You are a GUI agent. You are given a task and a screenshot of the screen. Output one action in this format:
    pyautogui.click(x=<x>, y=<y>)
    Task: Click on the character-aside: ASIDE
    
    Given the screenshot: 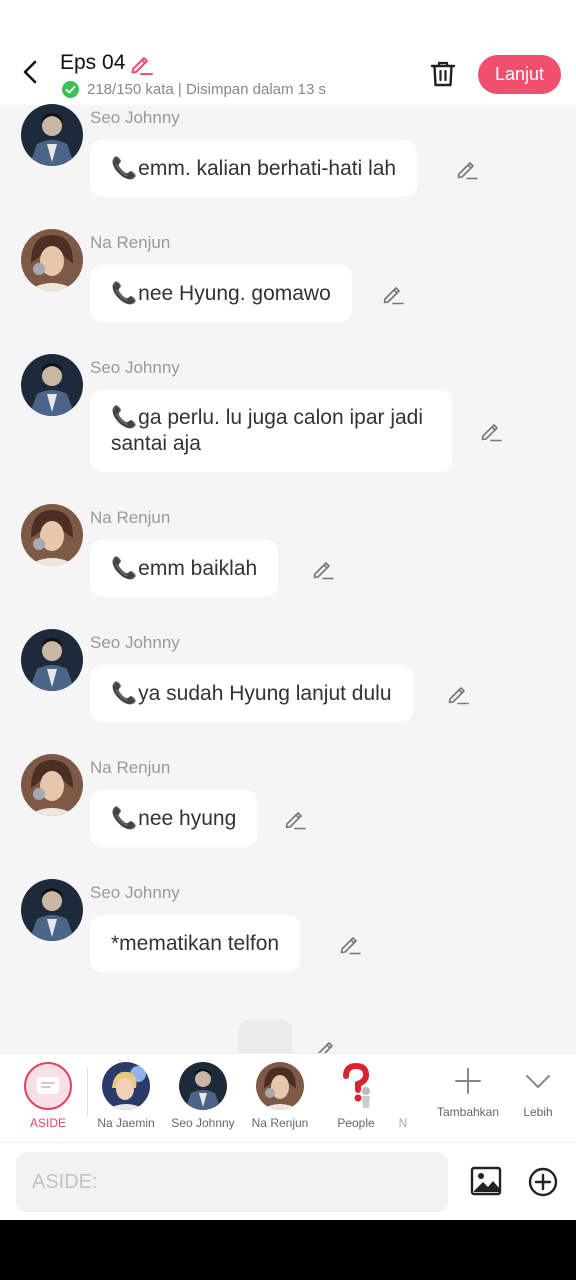 What is the action you would take?
    pyautogui.click(x=48, y=1096)
    